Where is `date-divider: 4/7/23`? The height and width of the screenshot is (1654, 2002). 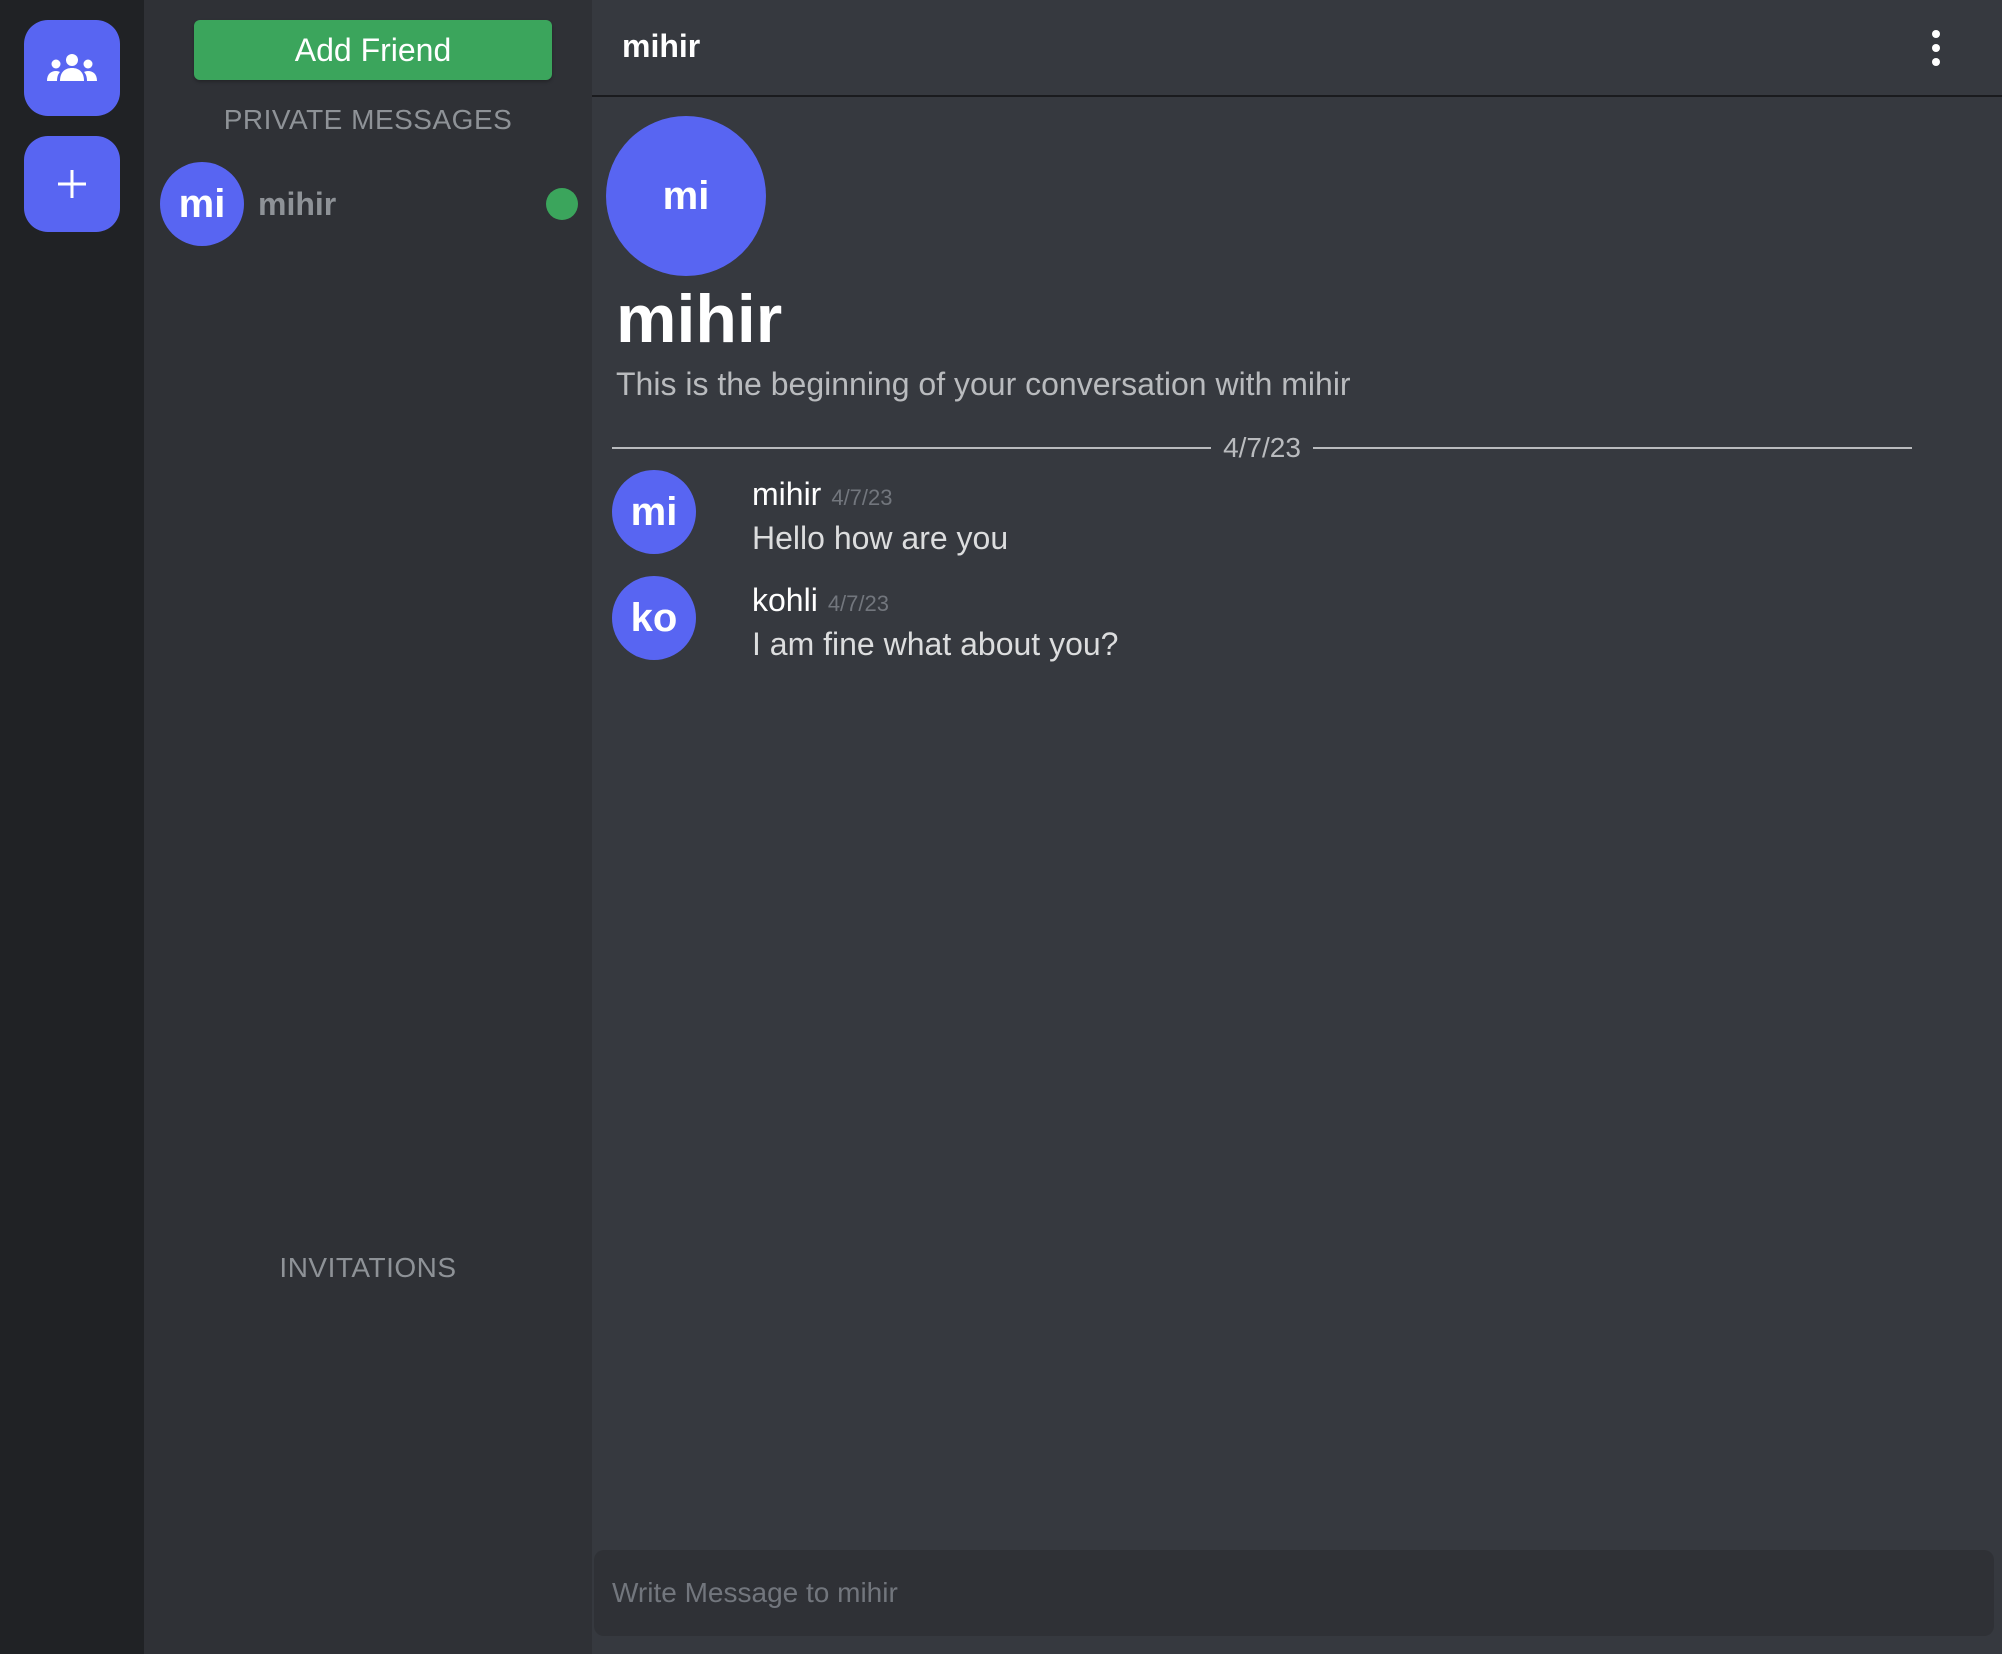 date-divider: 4/7/23 is located at coordinates (1262, 448).